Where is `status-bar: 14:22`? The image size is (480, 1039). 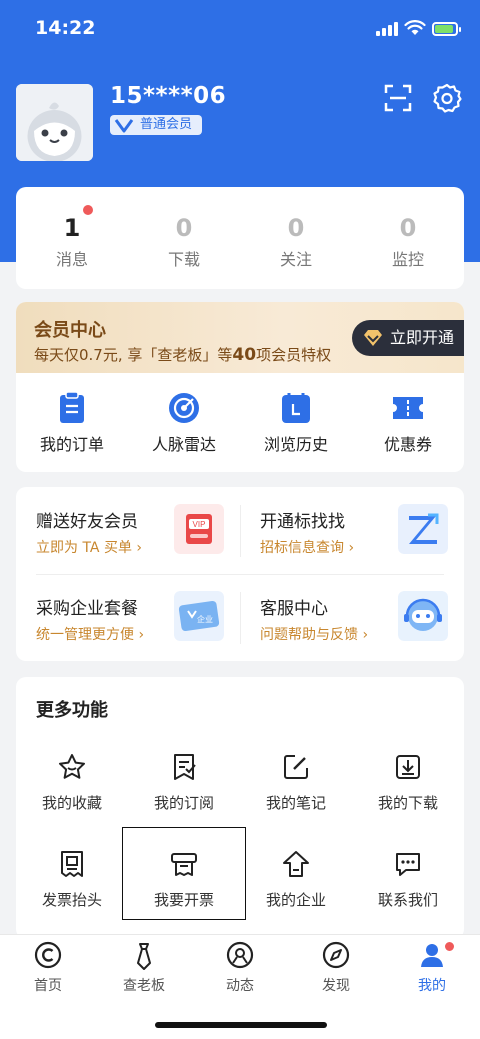
status-bar: 14:22 is located at coordinates (240, 29).